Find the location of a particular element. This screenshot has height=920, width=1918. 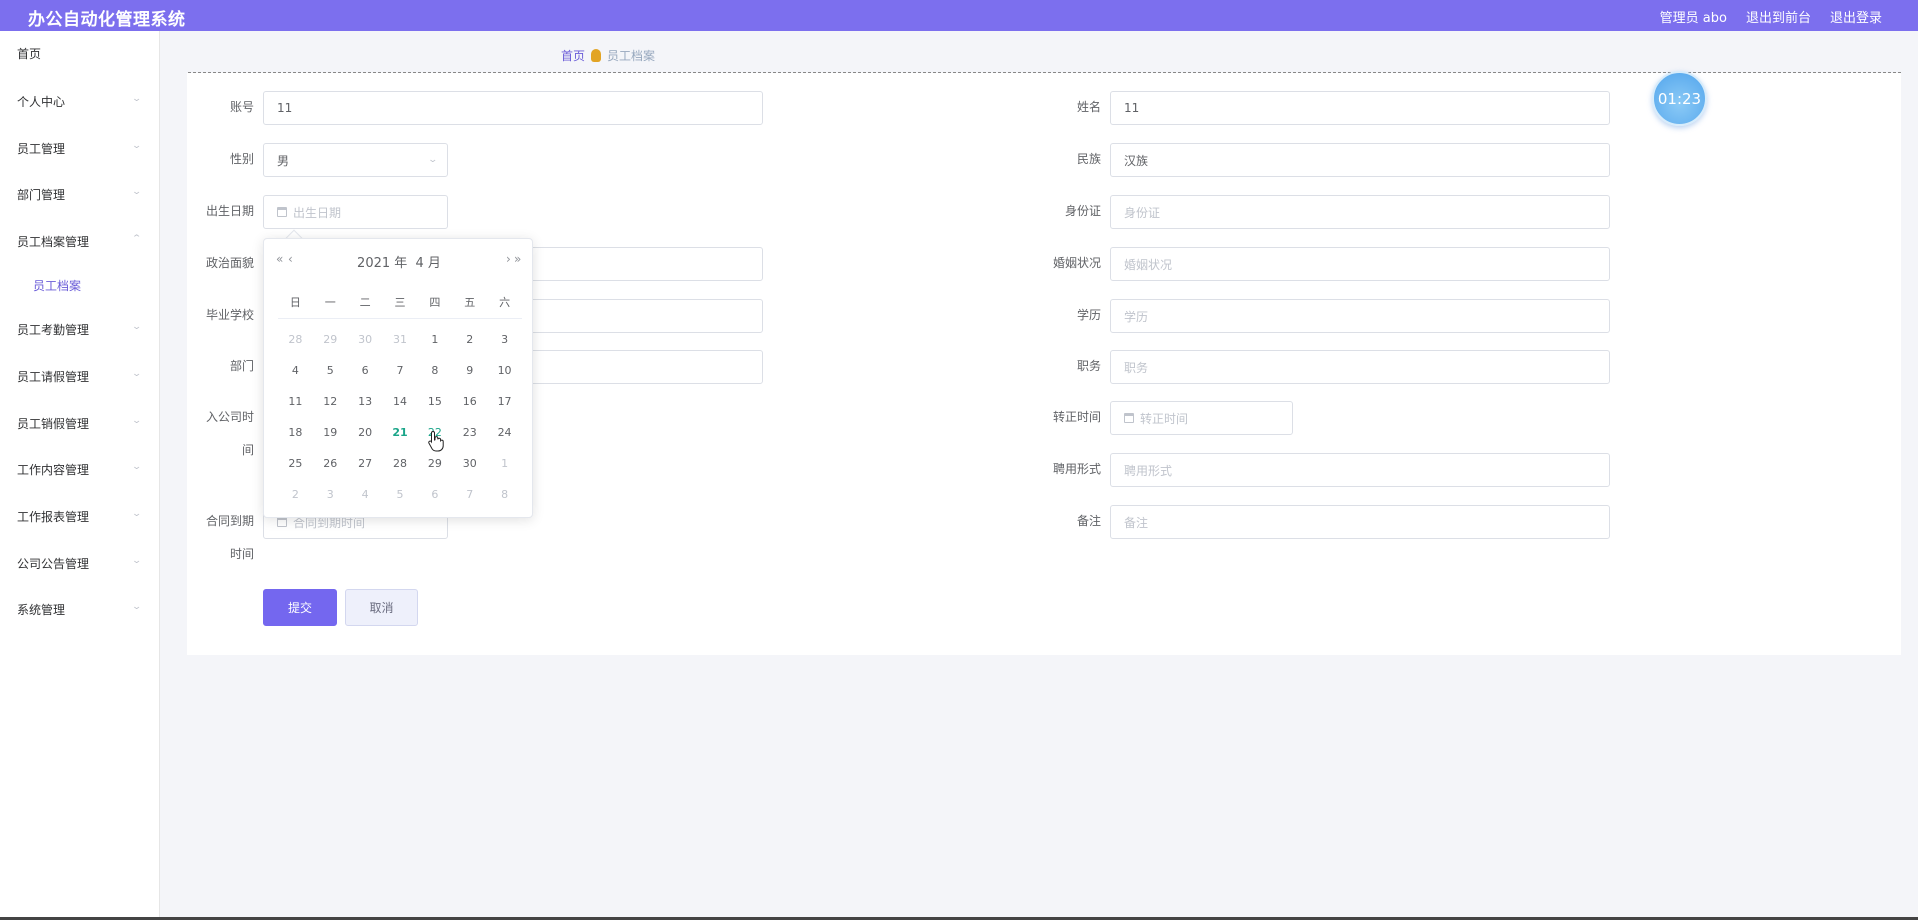

sidebar-item-attendance: 员工考勤管理 ⌄ is located at coordinates (80, 329).